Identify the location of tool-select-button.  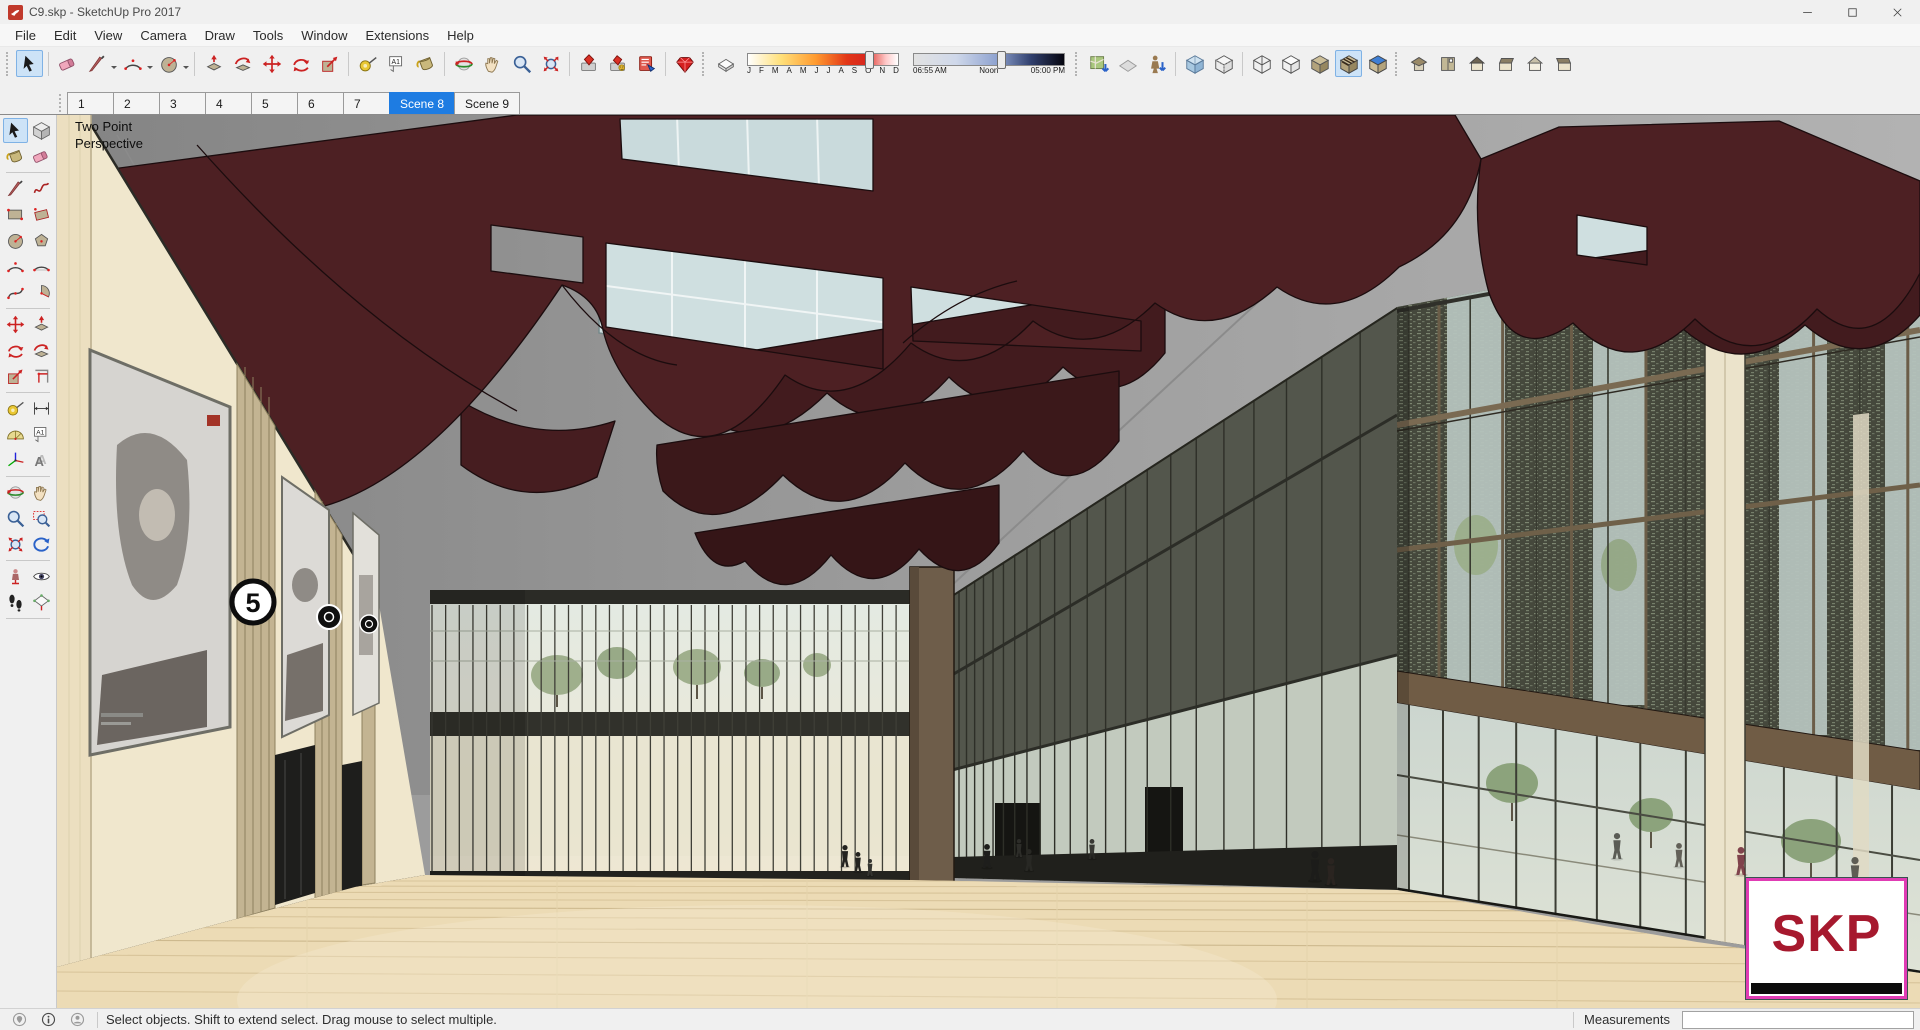
(15, 130).